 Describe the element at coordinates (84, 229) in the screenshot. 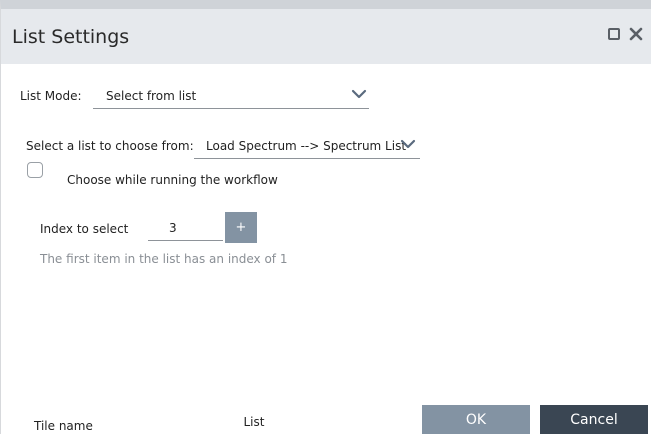

I see `index-label: Index to select` at that location.